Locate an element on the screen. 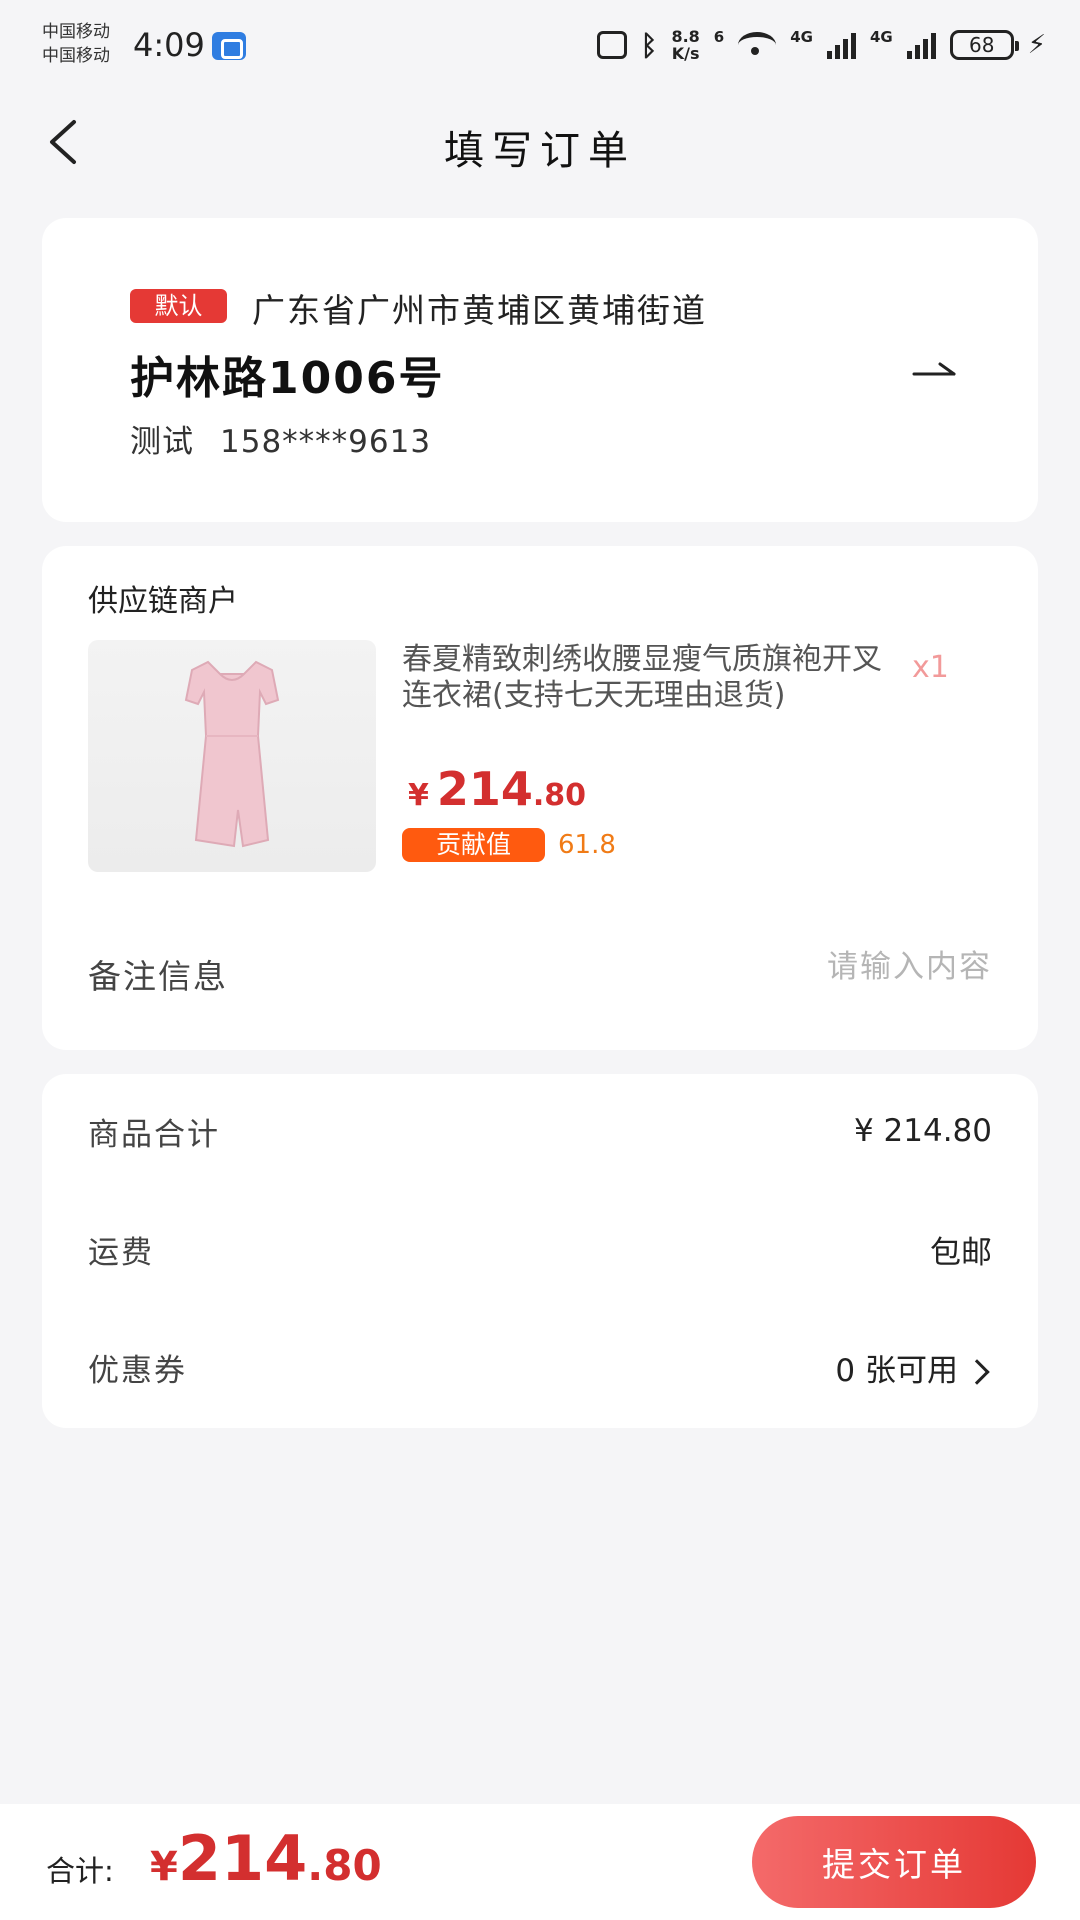  merchant-name: 供应链商户 is located at coordinates (163, 601).